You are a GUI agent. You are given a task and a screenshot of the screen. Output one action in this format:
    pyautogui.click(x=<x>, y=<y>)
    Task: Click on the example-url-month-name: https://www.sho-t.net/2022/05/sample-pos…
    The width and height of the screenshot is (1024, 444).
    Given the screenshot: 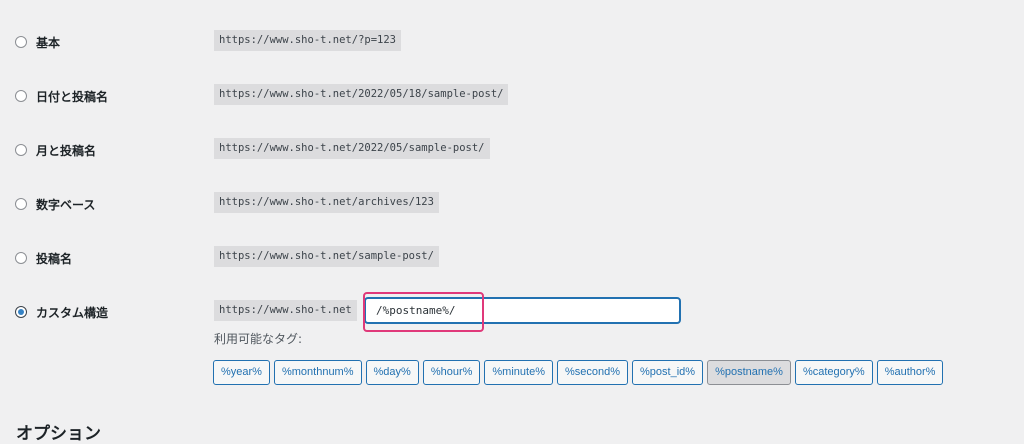 What is the action you would take?
    pyautogui.click(x=352, y=148)
    